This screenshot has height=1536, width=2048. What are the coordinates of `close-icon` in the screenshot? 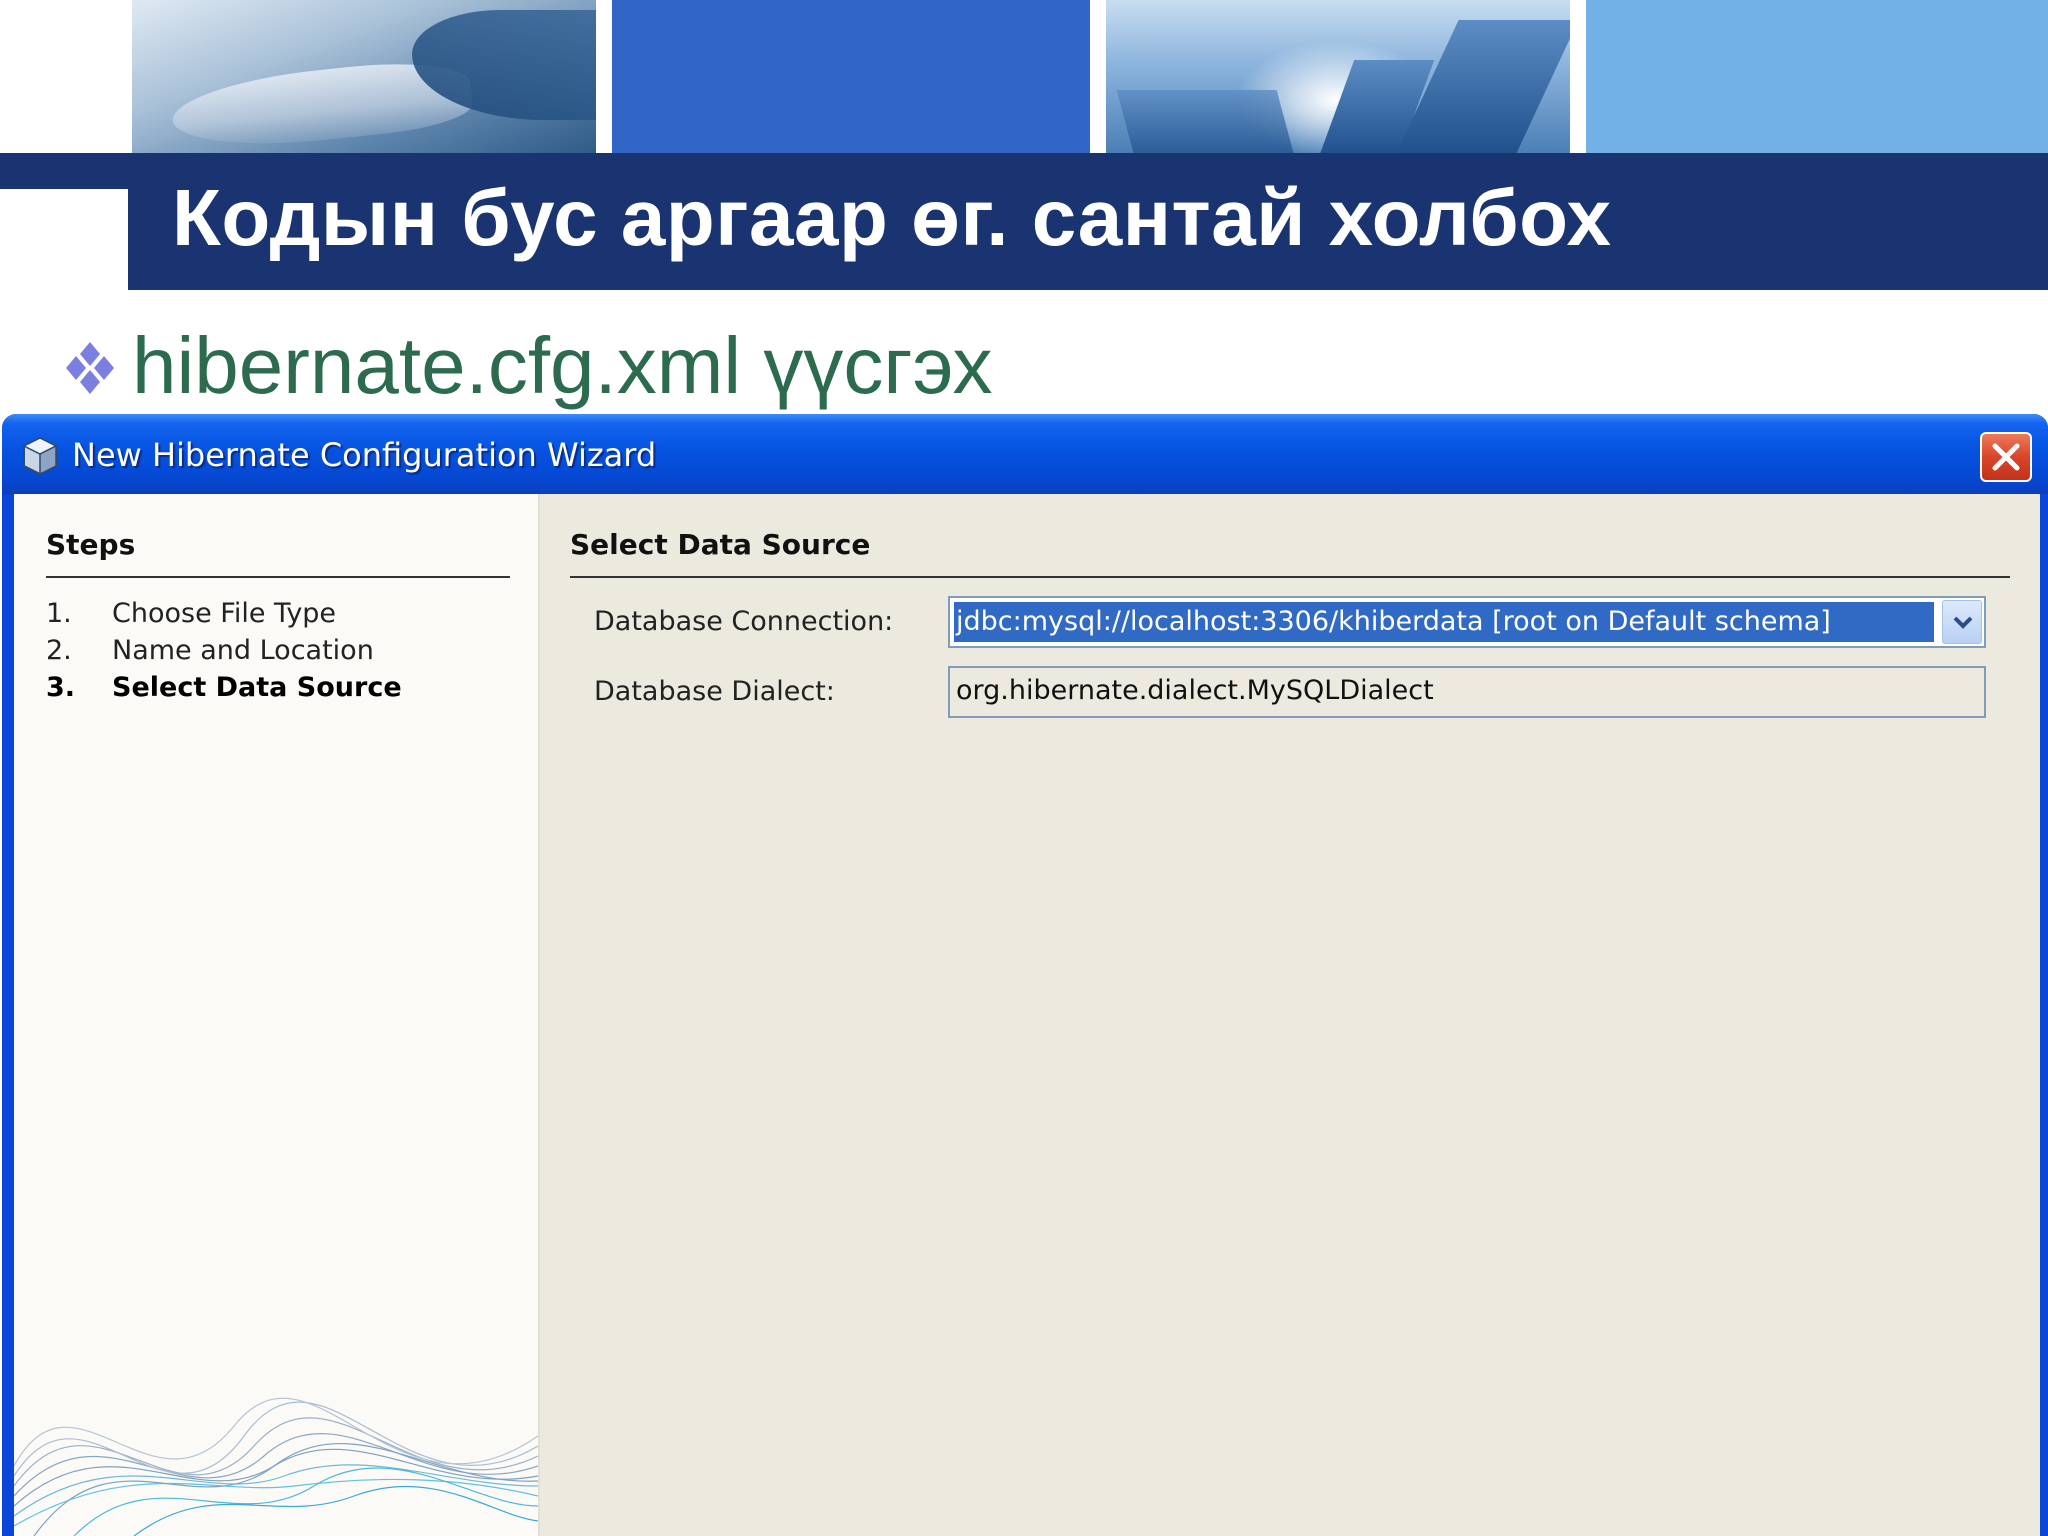 It's located at (2006, 457).